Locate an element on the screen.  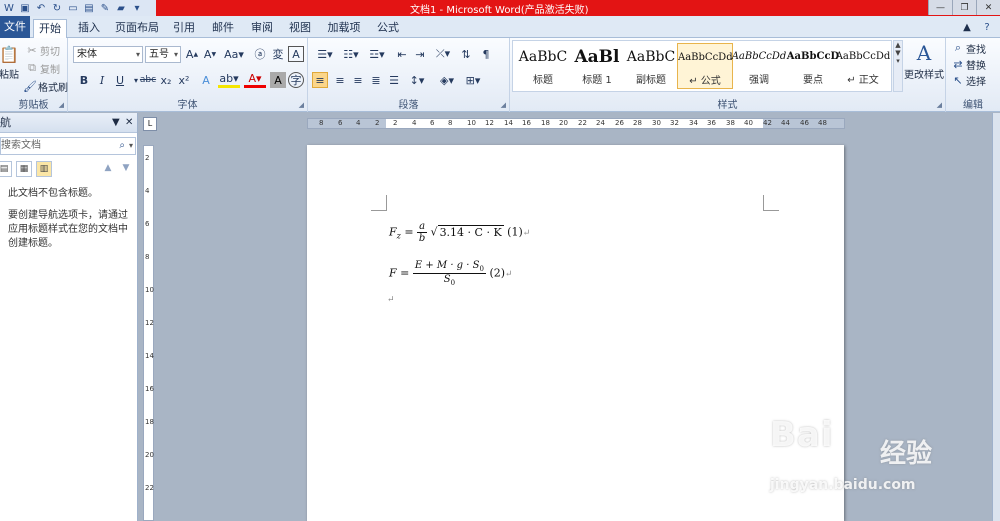
copy-button: ⧉ 复制 is located at coordinates (42, 68).